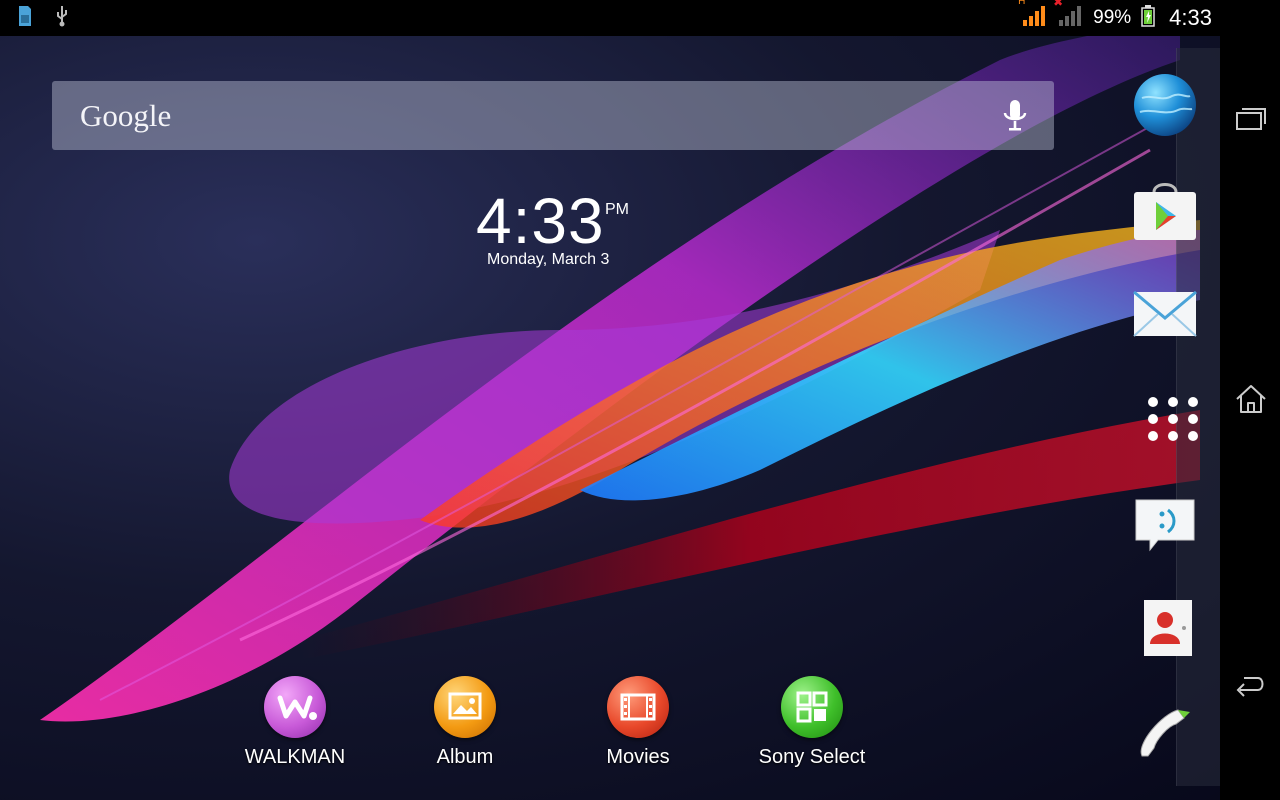  Describe the element at coordinates (126, 115) in the screenshot. I see `google-logo: Google` at that location.